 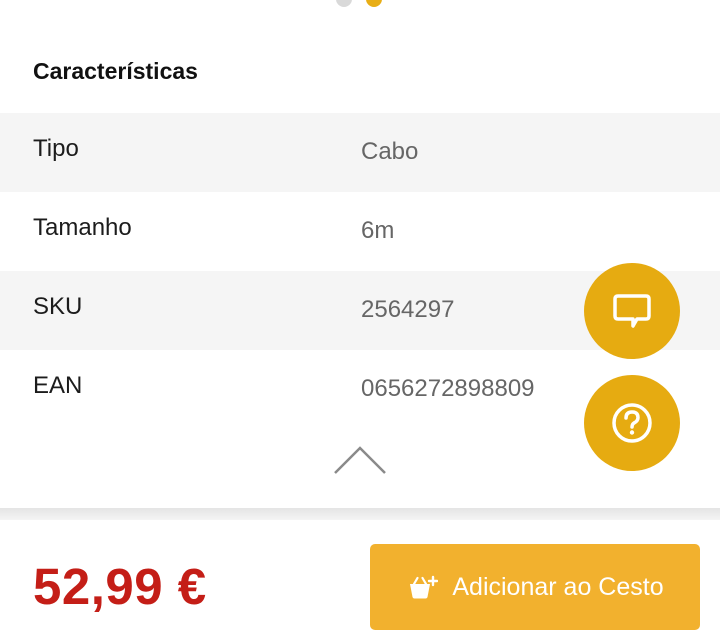 I want to click on help-button, so click(x=632, y=423).